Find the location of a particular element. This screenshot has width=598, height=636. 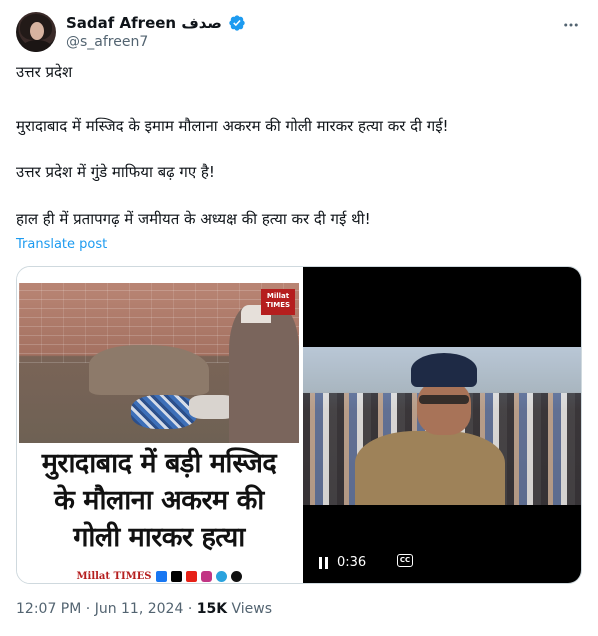

video-controls: 0:36 is located at coordinates (342, 562).